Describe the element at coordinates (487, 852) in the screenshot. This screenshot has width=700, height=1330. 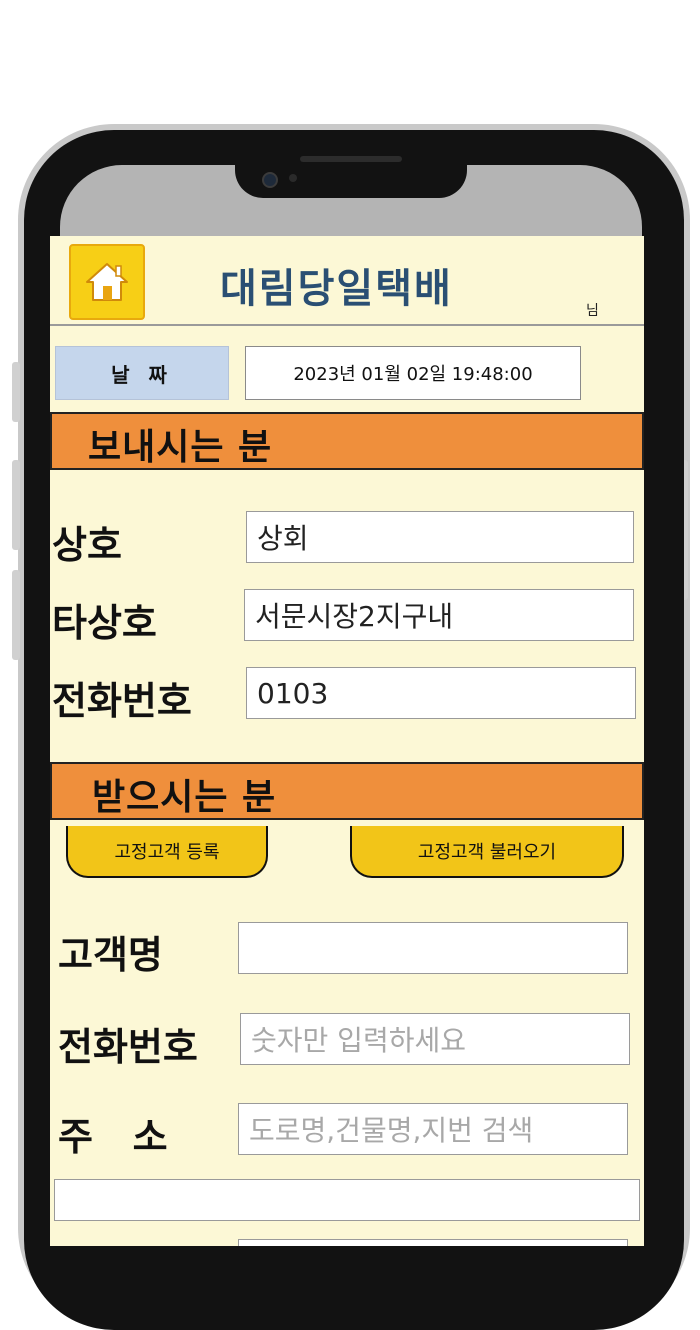
I see `load-fixed-customer-button: 고정고객 불러오기` at that location.